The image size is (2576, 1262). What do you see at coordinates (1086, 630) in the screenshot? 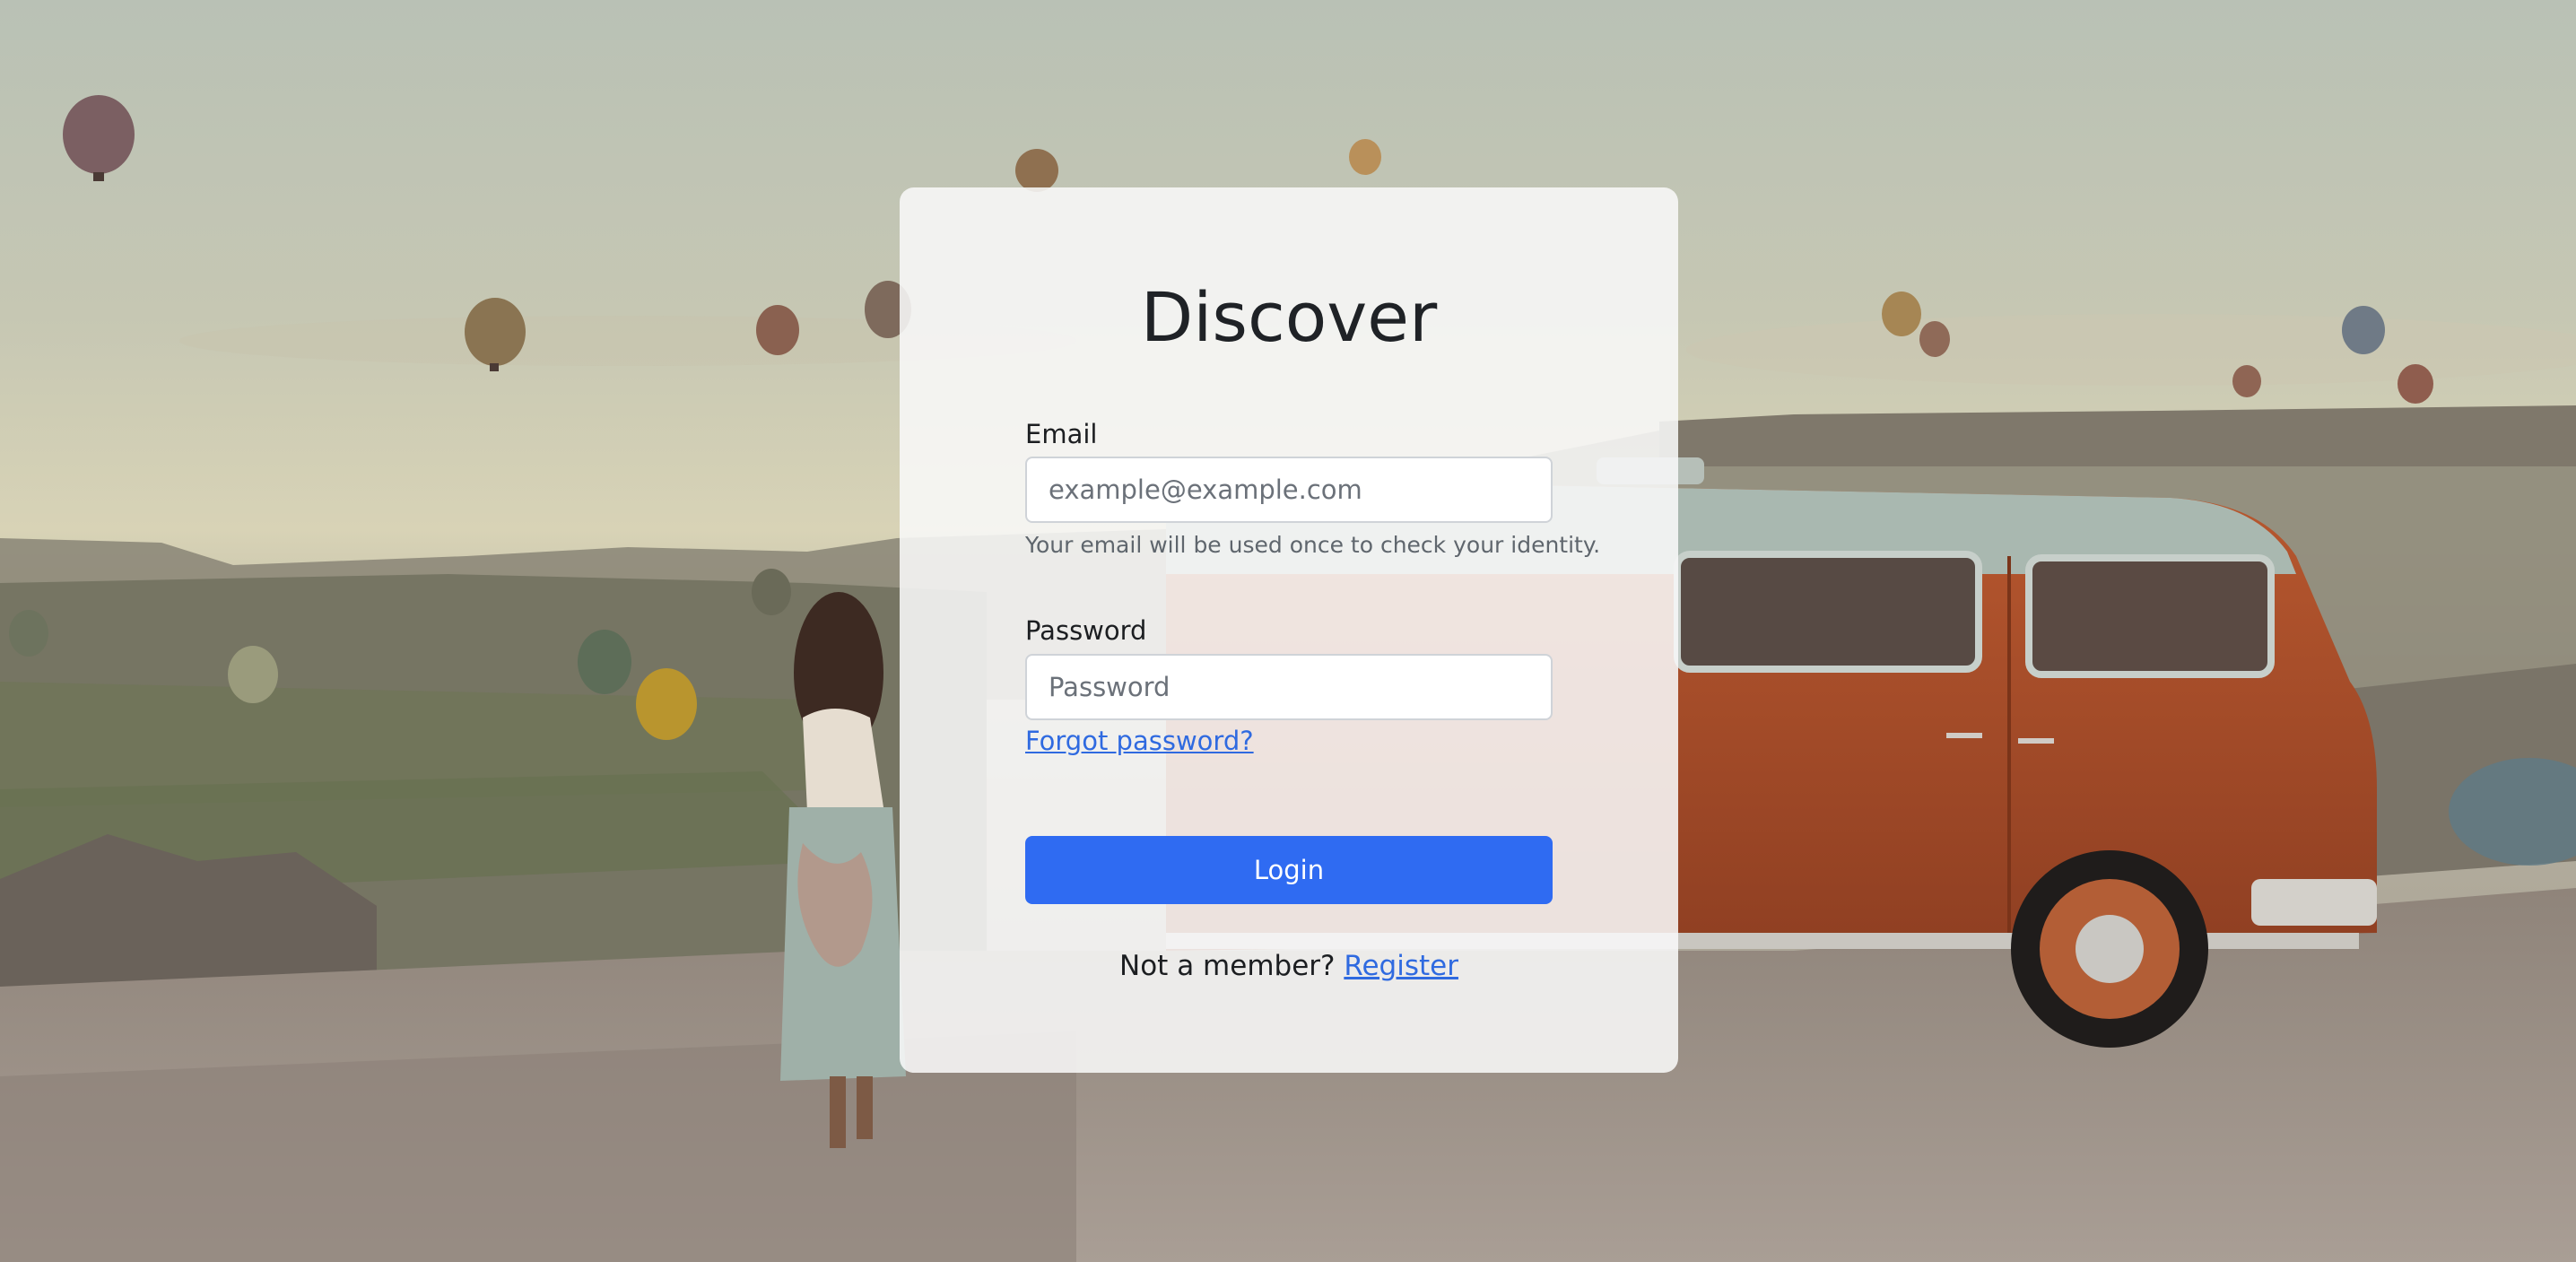
I see `password-label: Password` at bounding box center [1086, 630].